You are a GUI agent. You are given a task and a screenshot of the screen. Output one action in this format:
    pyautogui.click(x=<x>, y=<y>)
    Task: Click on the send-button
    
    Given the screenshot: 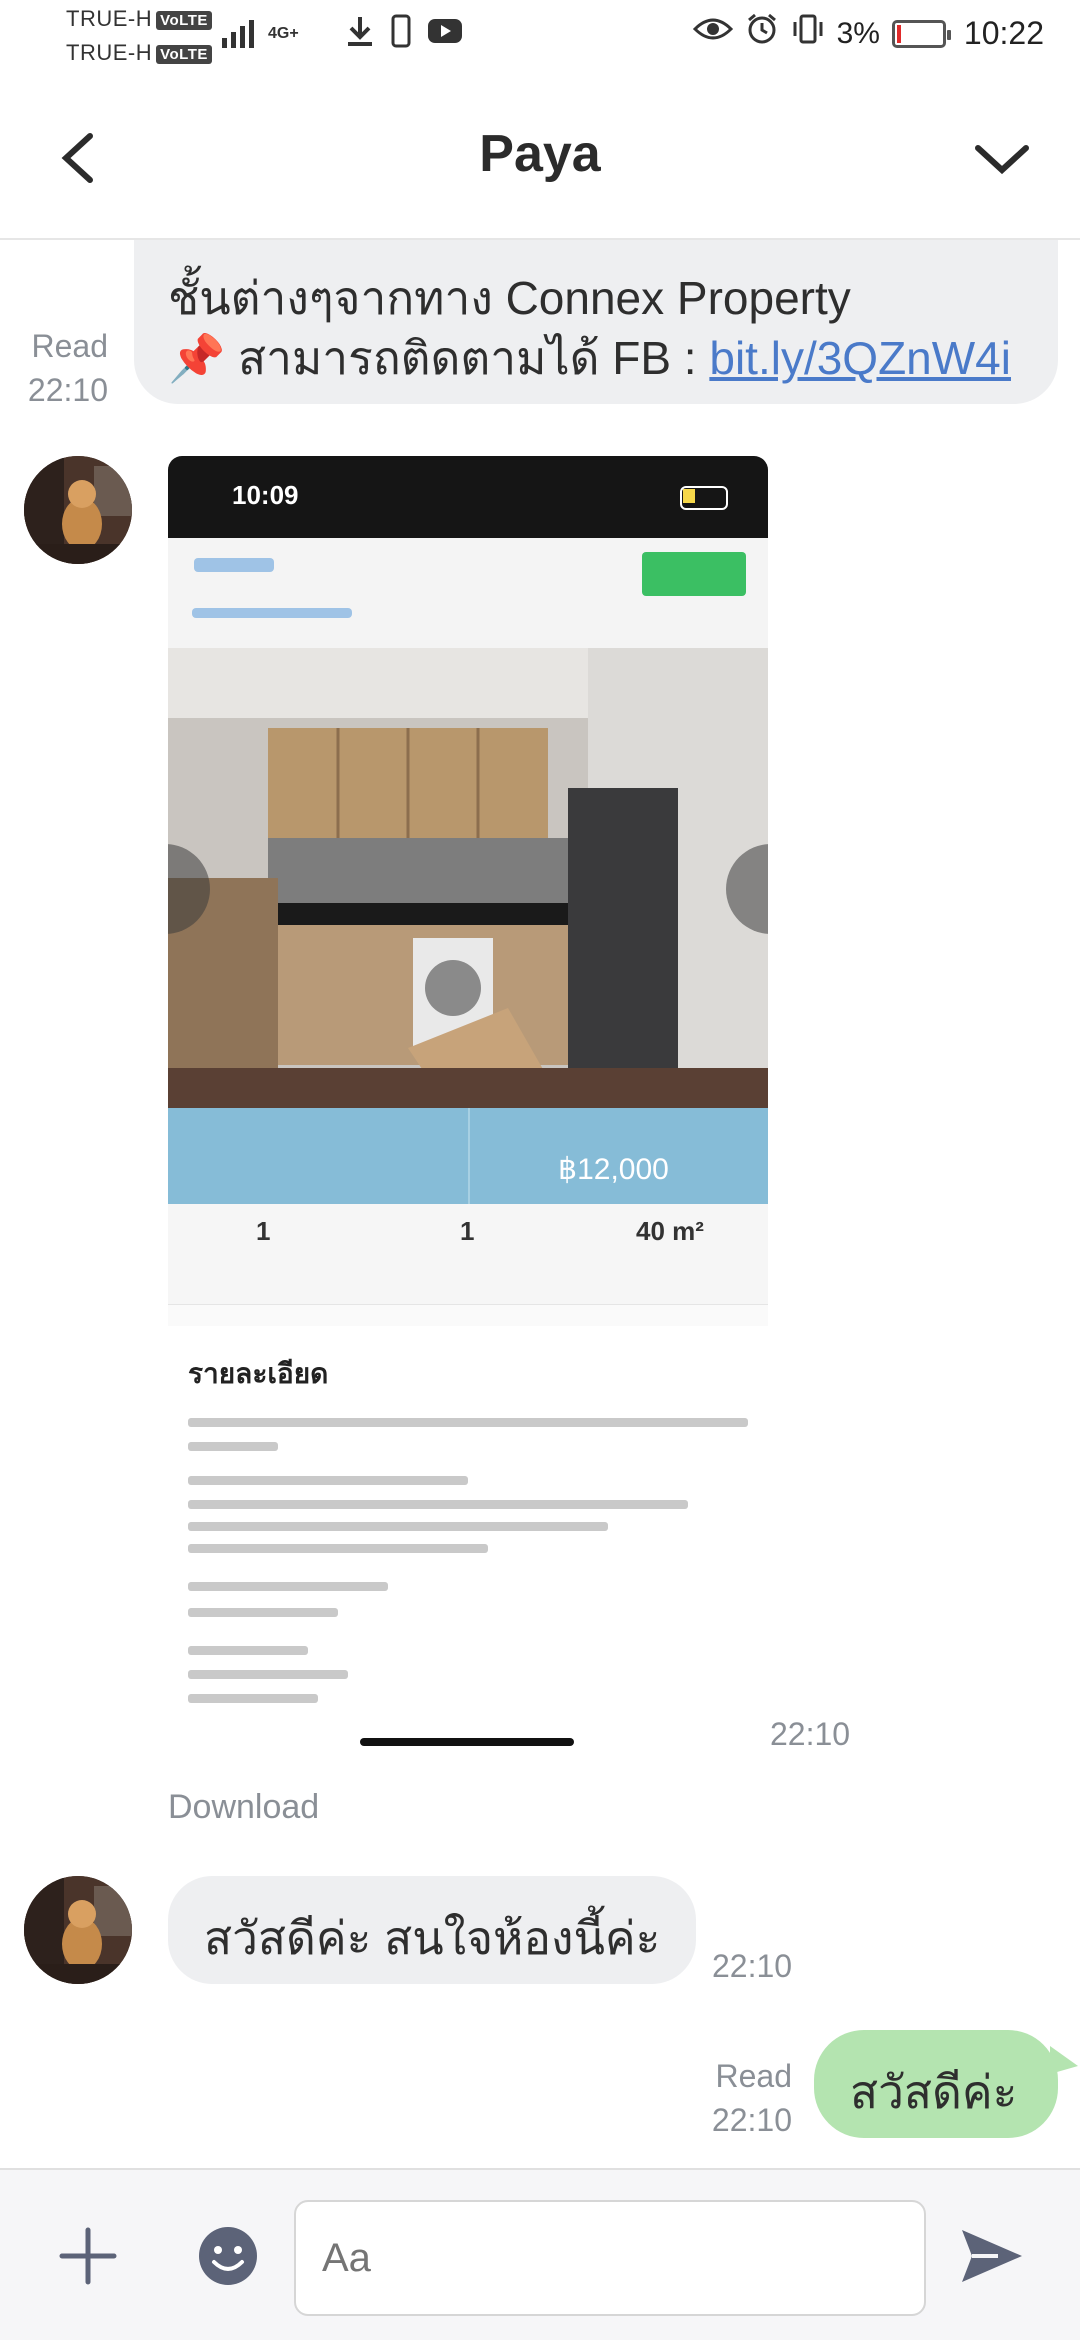 What is the action you would take?
    pyautogui.click(x=992, y=2256)
    